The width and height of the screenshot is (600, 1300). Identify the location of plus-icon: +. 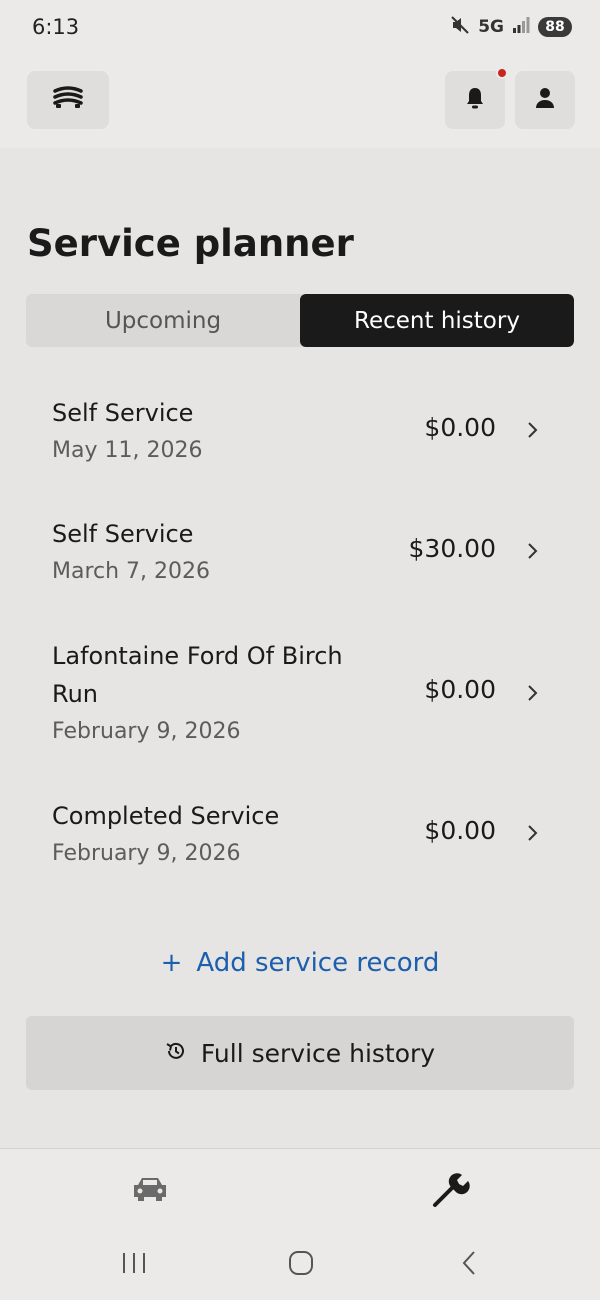
(171, 963).